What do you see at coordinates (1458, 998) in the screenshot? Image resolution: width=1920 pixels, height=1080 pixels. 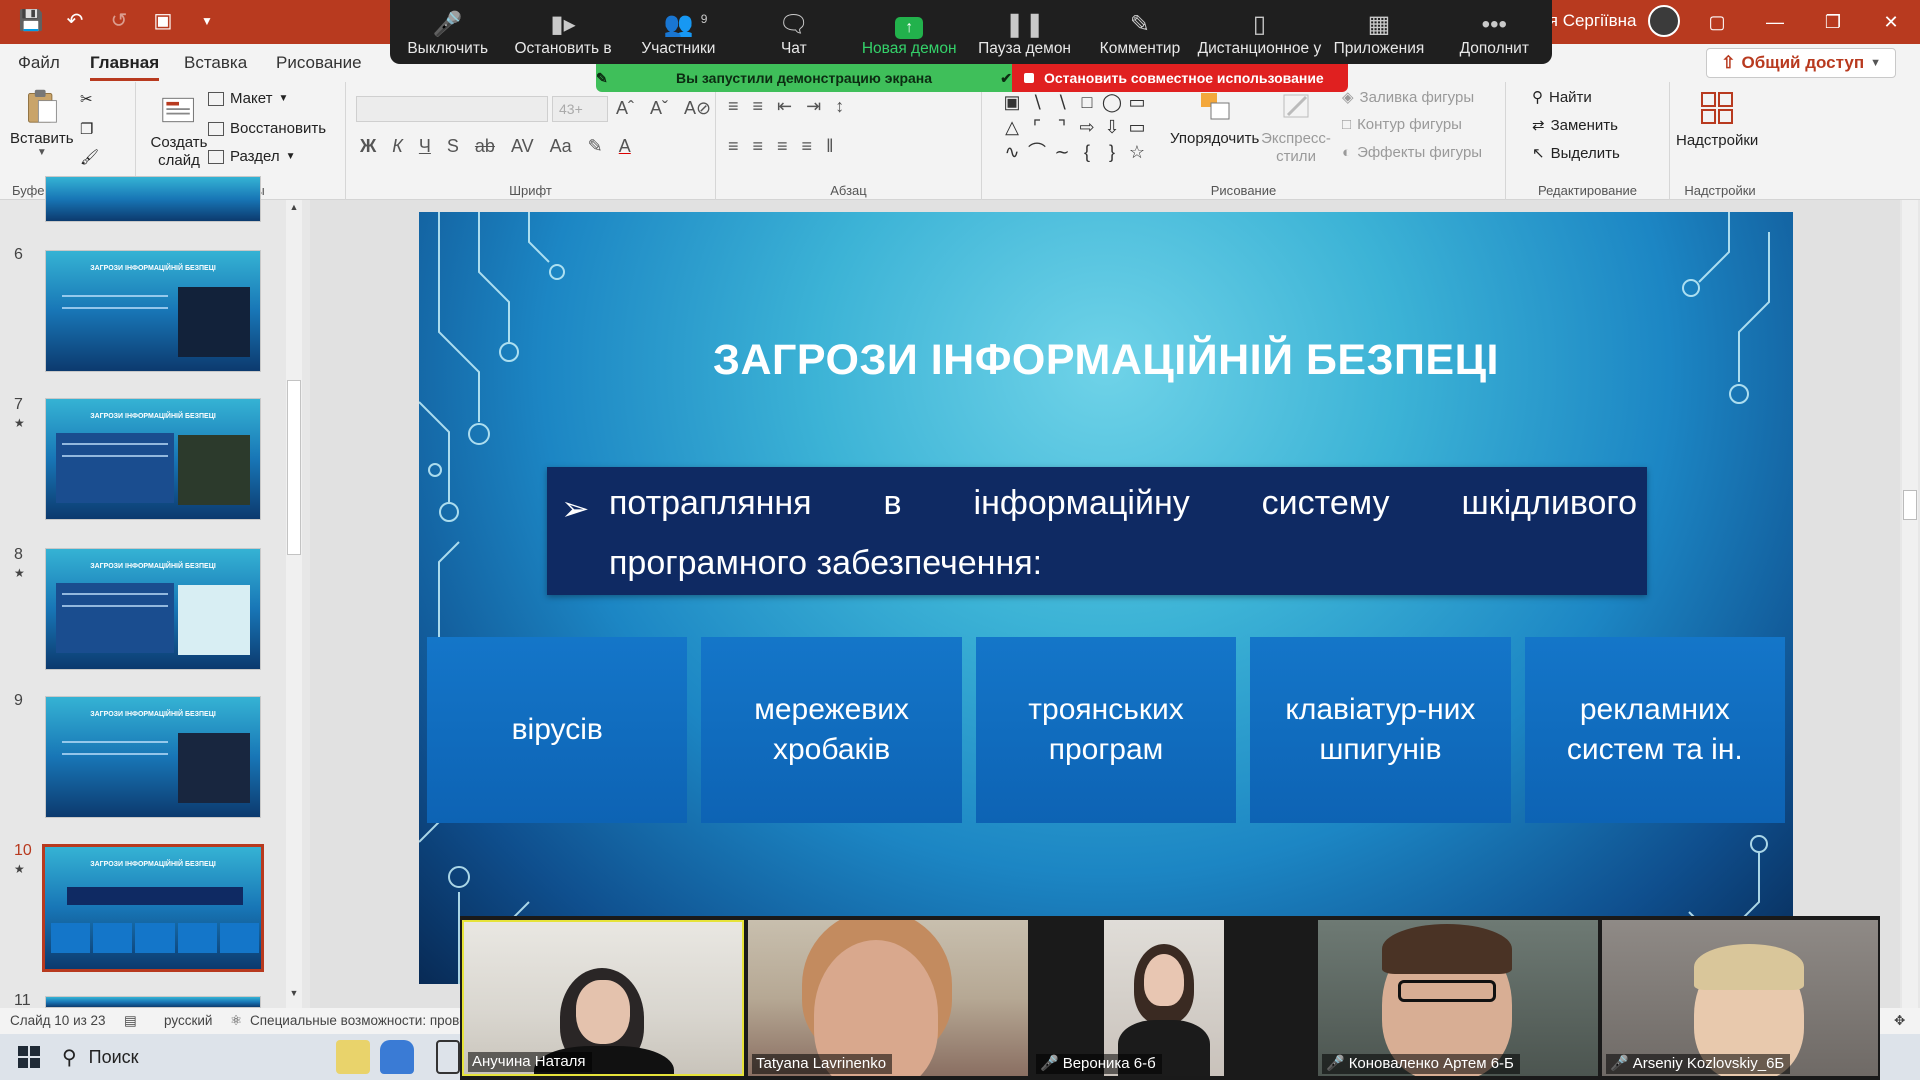 I see `video-tile: 🎤 Коноваленко Артем 6-Б` at bounding box center [1458, 998].